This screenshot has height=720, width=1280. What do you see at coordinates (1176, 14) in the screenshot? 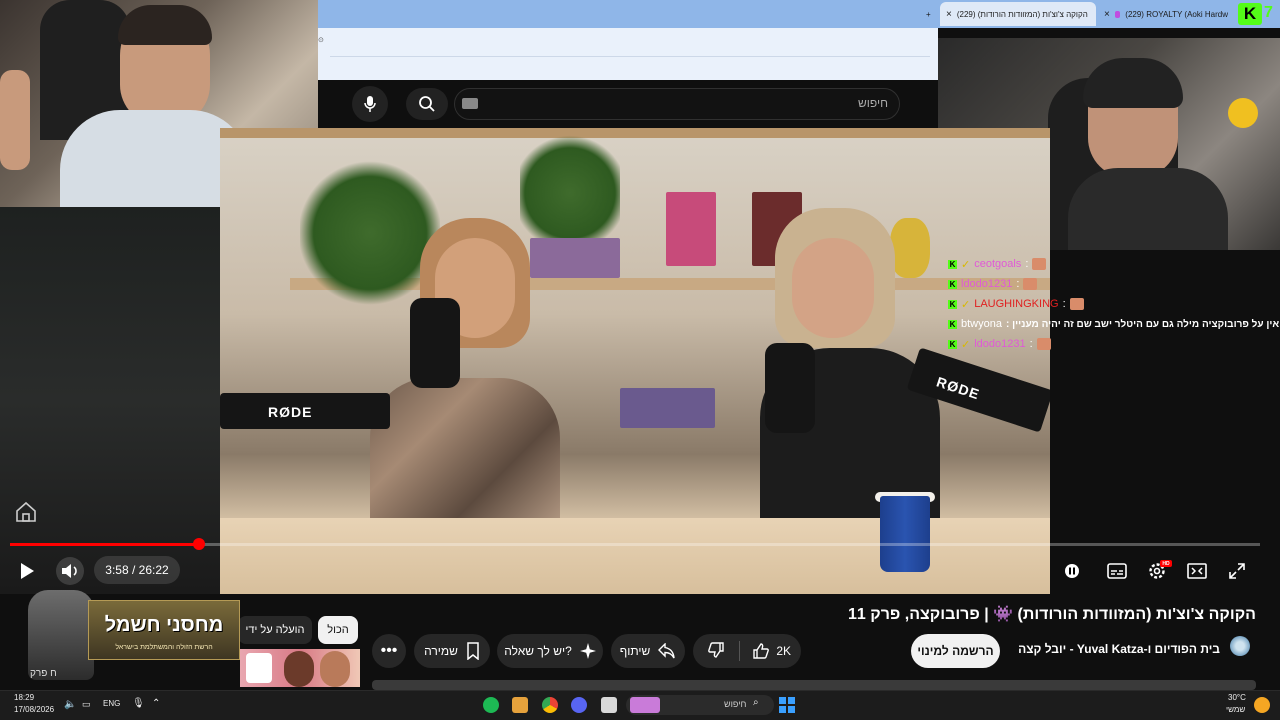
I see `tab-label: (229) ROYALTY (Aoki Hardw` at bounding box center [1176, 14].